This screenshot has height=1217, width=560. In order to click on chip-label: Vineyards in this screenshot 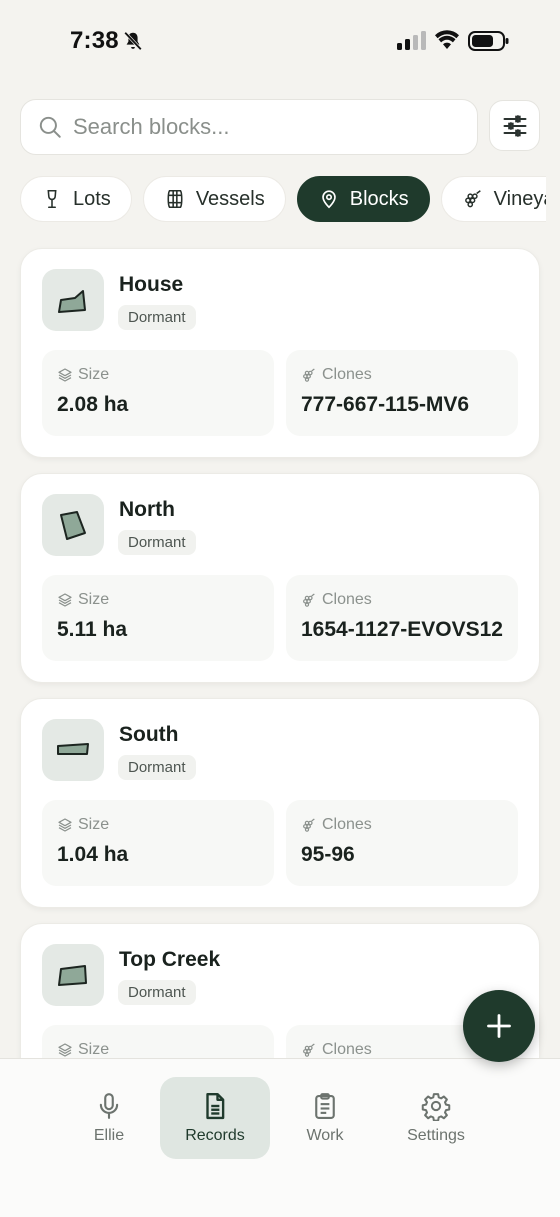, I will do `click(519, 198)`.